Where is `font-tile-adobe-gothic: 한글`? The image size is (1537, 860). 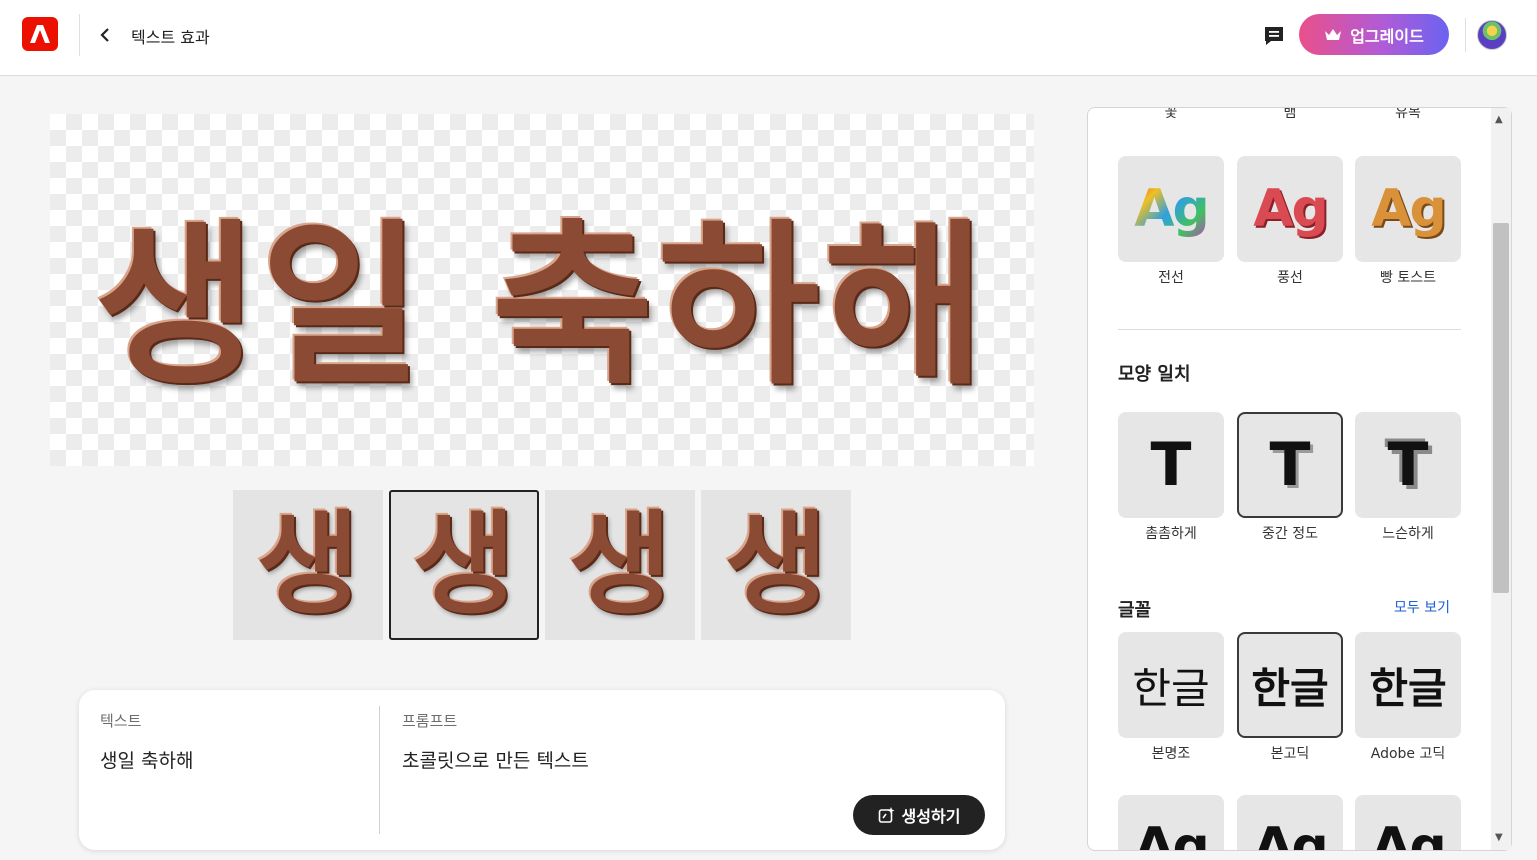
font-tile-adobe-gothic: 한글 is located at coordinates (1408, 685).